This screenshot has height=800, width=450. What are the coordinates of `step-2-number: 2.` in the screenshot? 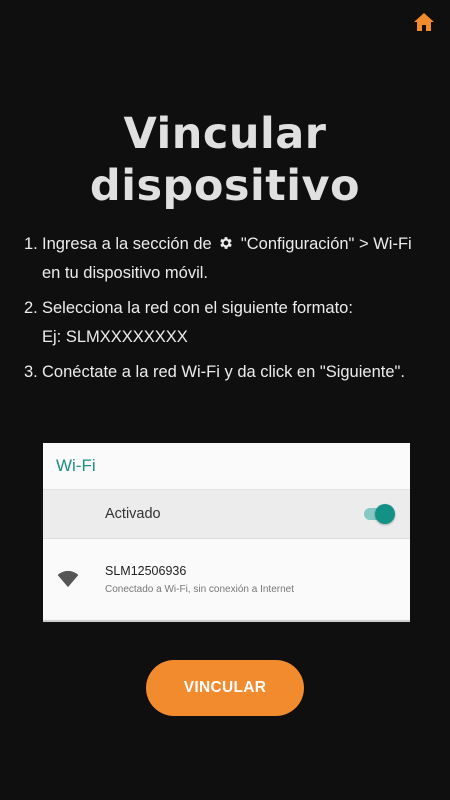 It's located at (31, 308).